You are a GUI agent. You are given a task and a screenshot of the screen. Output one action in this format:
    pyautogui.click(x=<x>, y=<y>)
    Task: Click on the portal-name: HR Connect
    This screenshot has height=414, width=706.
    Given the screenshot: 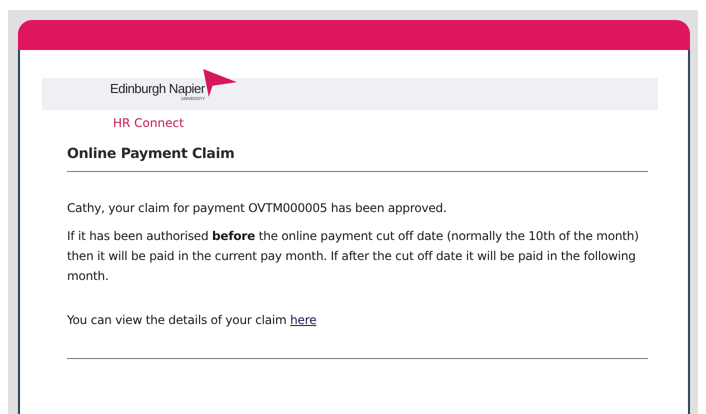 What is the action you would take?
    pyautogui.click(x=148, y=123)
    